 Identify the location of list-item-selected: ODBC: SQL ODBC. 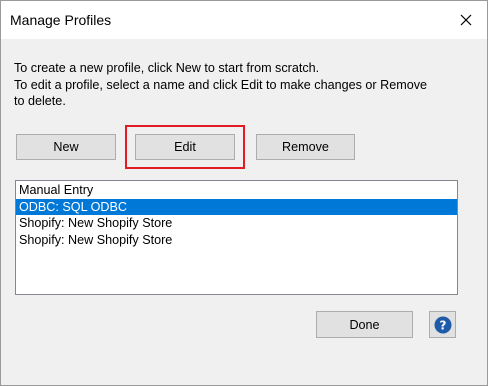
(236, 206).